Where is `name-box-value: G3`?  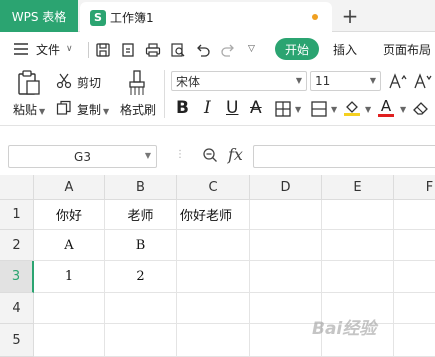
name-box-value: G3 is located at coordinates (82, 156).